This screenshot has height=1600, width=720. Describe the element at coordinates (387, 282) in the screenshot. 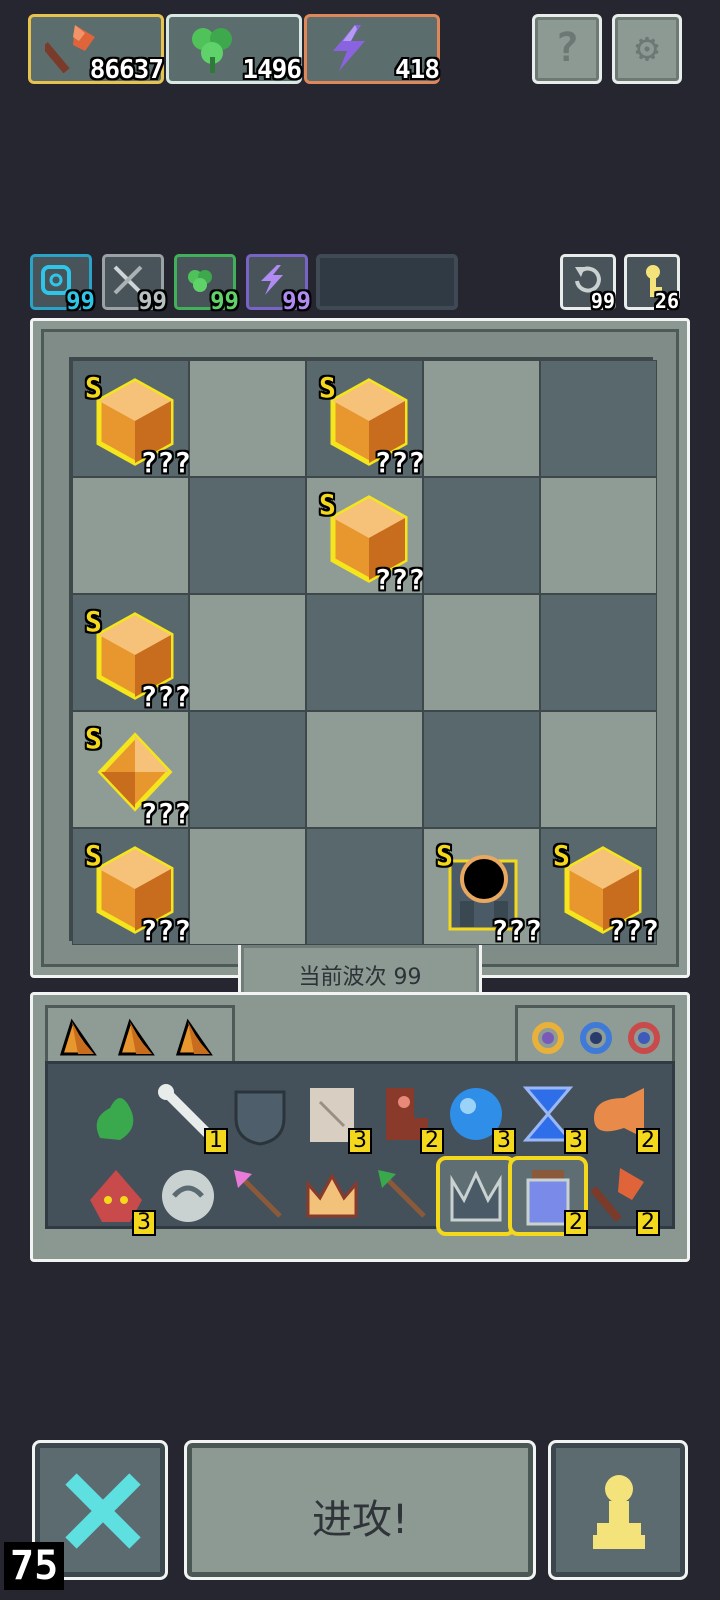

I see `stat-progress-bar` at that location.